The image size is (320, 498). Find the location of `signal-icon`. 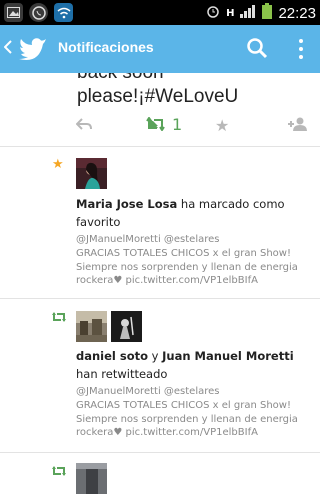

signal-icon is located at coordinates (248, 13).